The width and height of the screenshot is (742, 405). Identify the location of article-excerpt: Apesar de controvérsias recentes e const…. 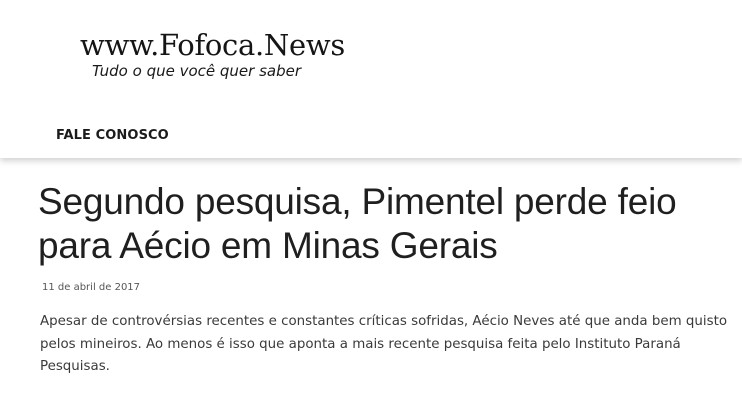
(384, 344).